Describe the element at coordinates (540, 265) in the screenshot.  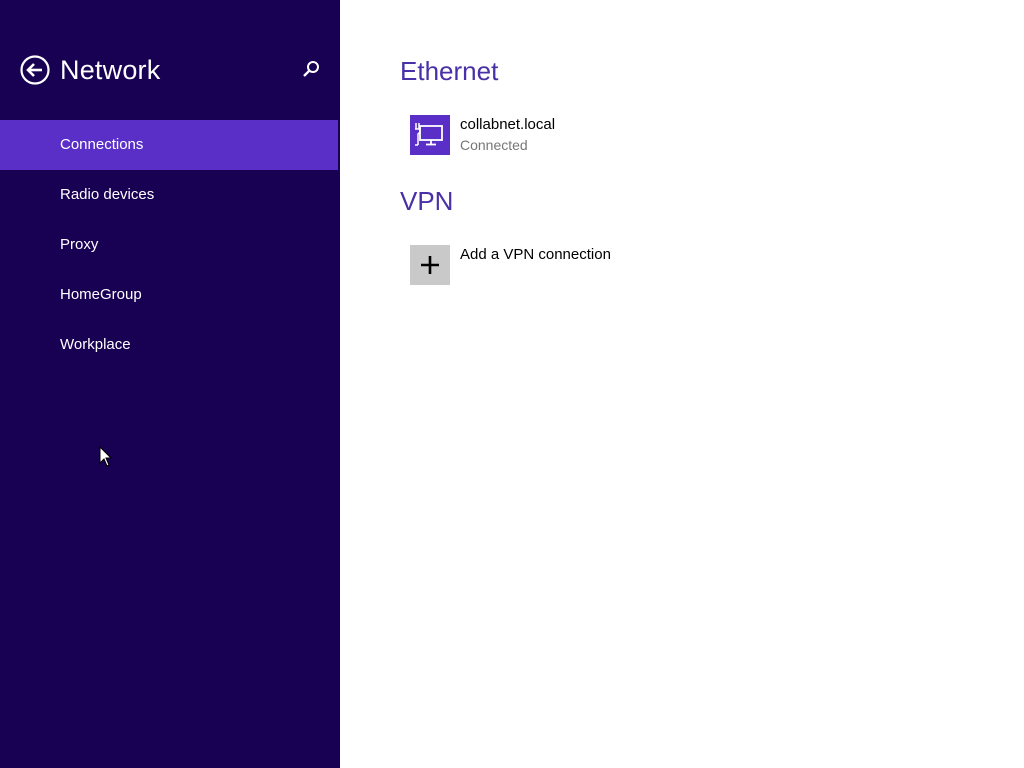
I see `add-vpn-button: Add a VPN connection` at that location.